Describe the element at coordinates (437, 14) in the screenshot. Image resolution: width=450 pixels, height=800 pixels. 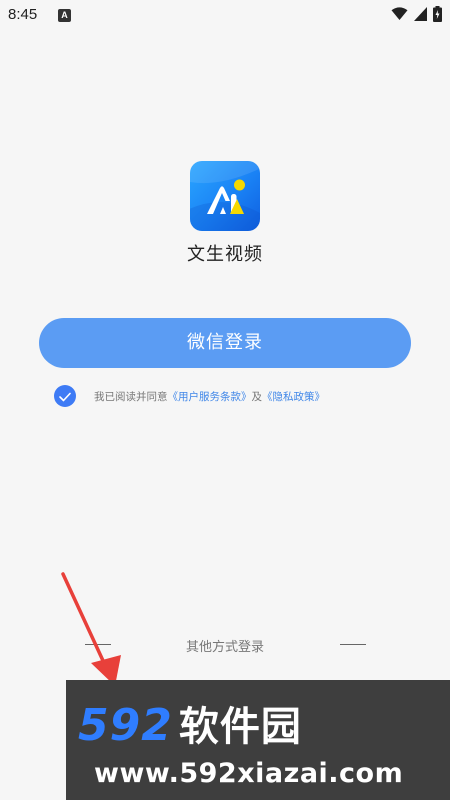
I see `battery-icon` at that location.